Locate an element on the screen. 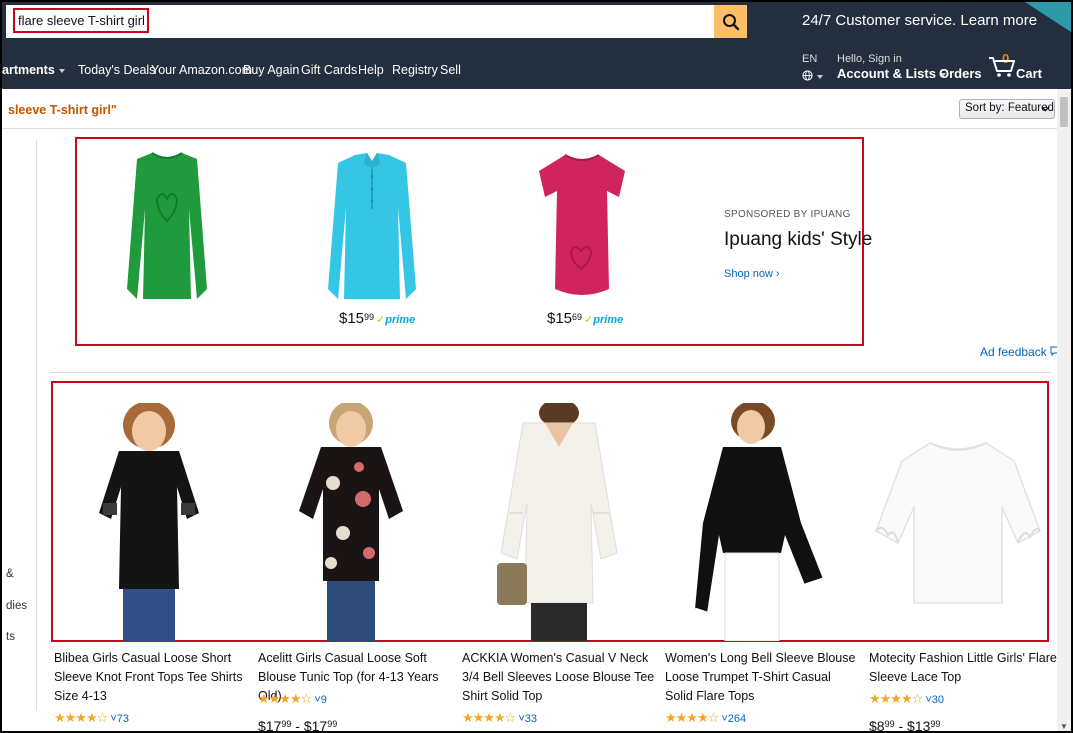 The width and height of the screenshot is (1073, 733). departments-label: artments is located at coordinates (28, 70).